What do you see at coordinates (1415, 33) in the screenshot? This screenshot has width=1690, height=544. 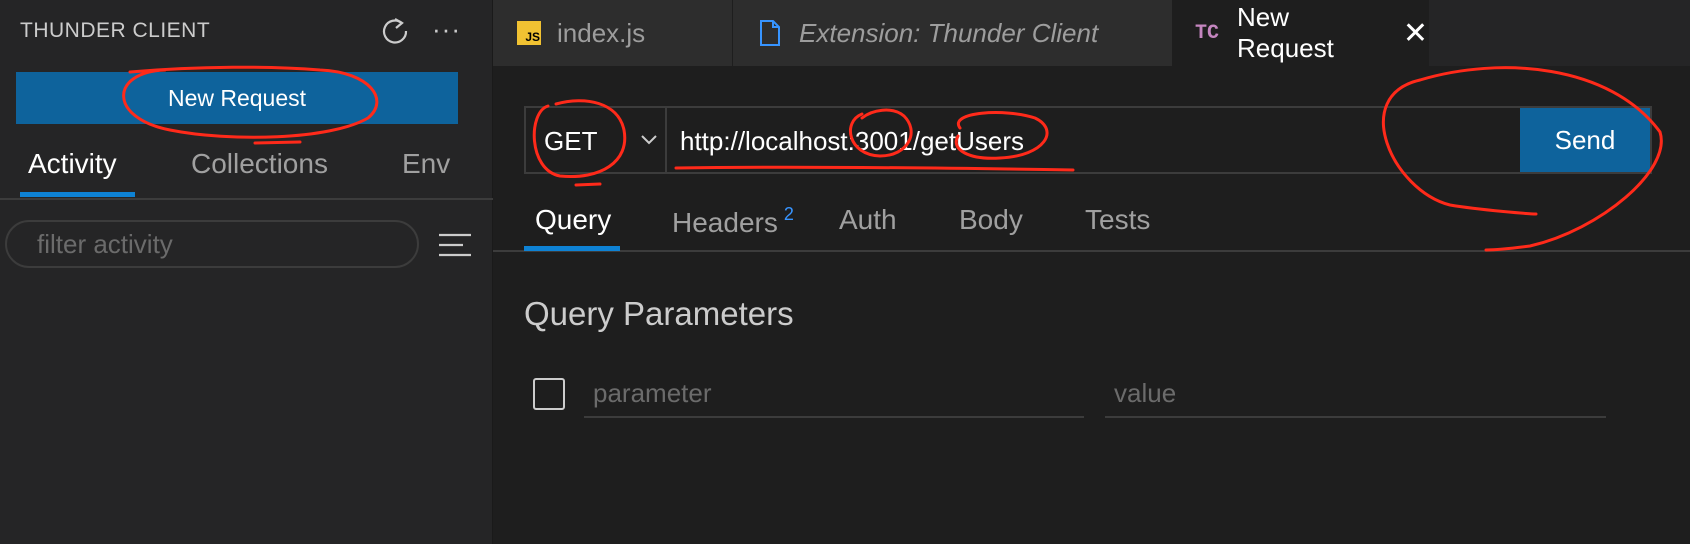 I see `close-icon: ✕` at bounding box center [1415, 33].